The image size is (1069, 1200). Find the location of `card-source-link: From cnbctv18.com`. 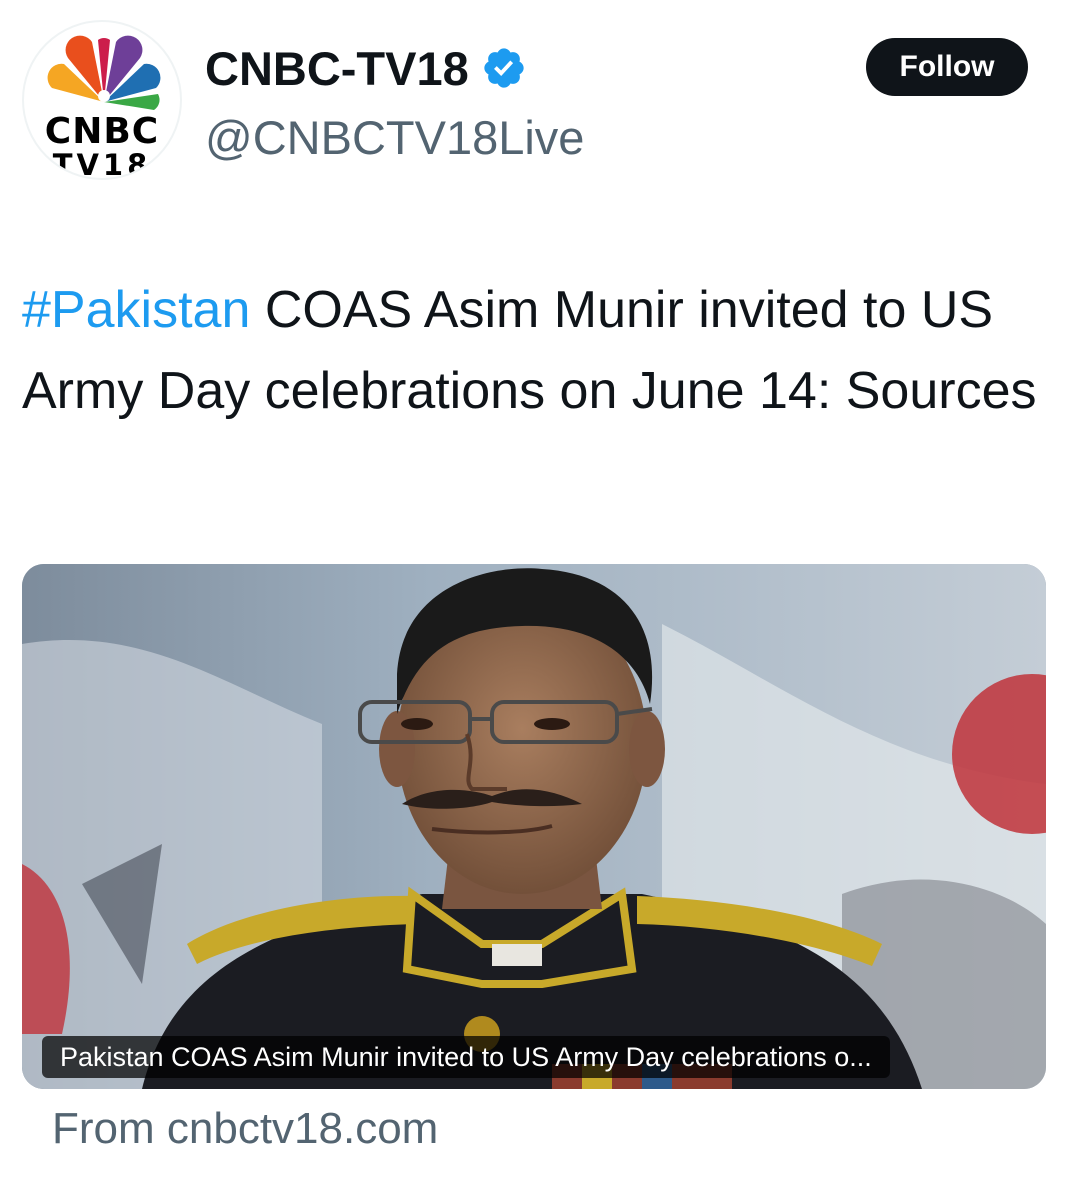

card-source-link: From cnbctv18.com is located at coordinates (245, 1129).